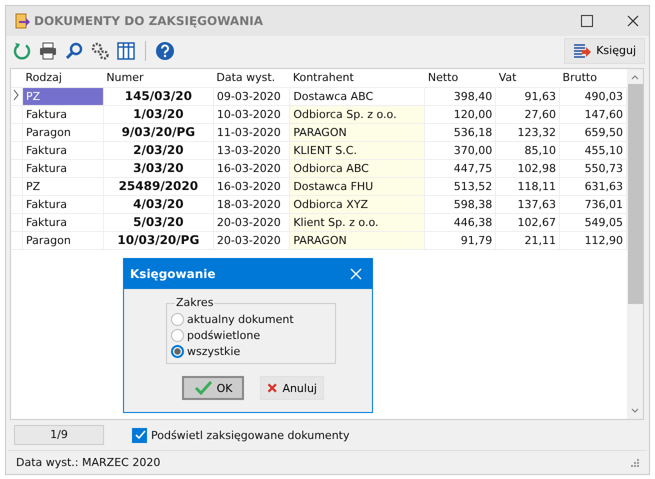 This screenshot has width=655, height=479. I want to click on cancel-button: Anuluj, so click(292, 388).